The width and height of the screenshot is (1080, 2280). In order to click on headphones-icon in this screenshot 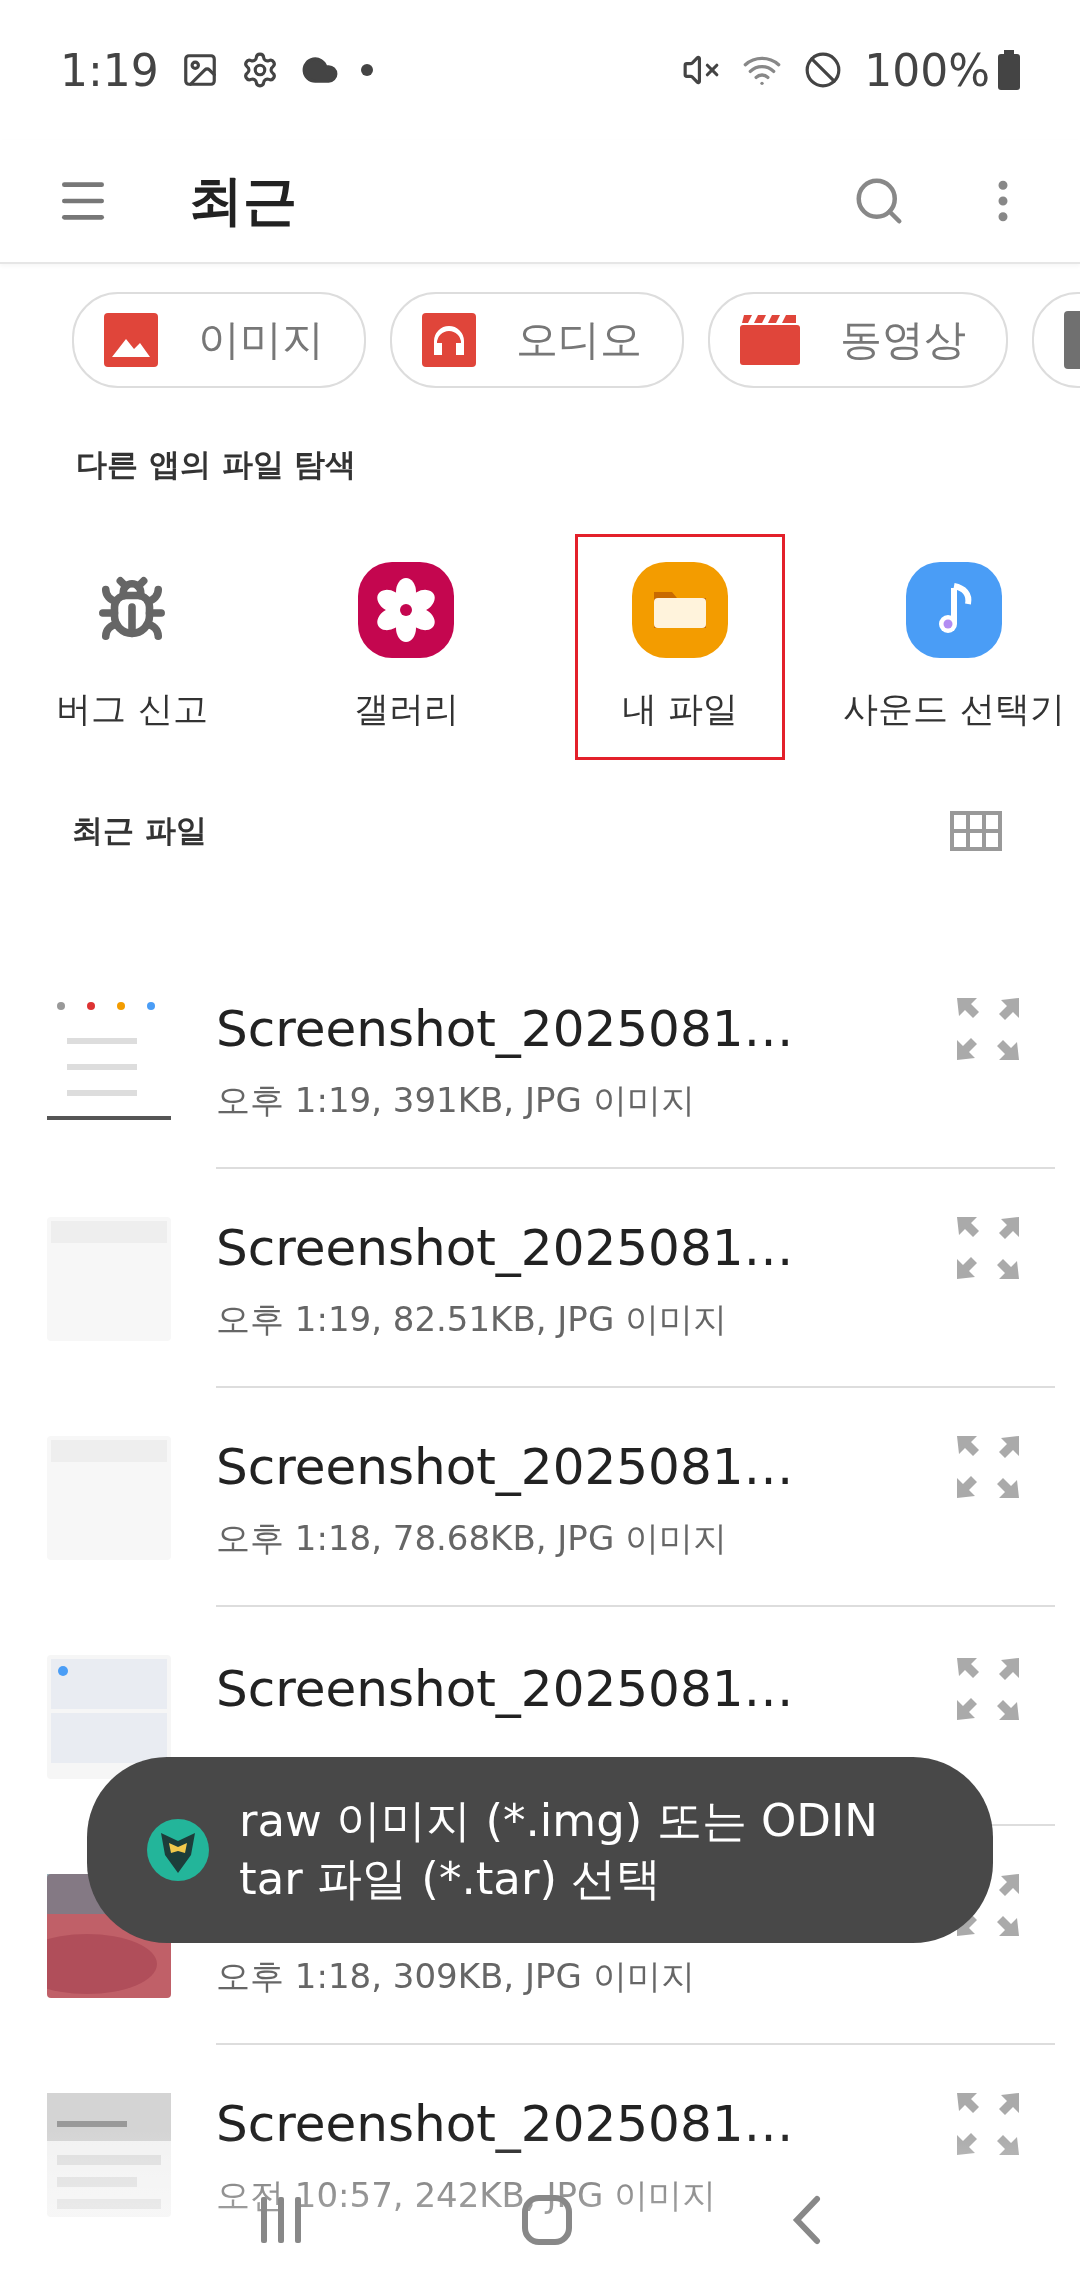, I will do `click(449, 340)`.